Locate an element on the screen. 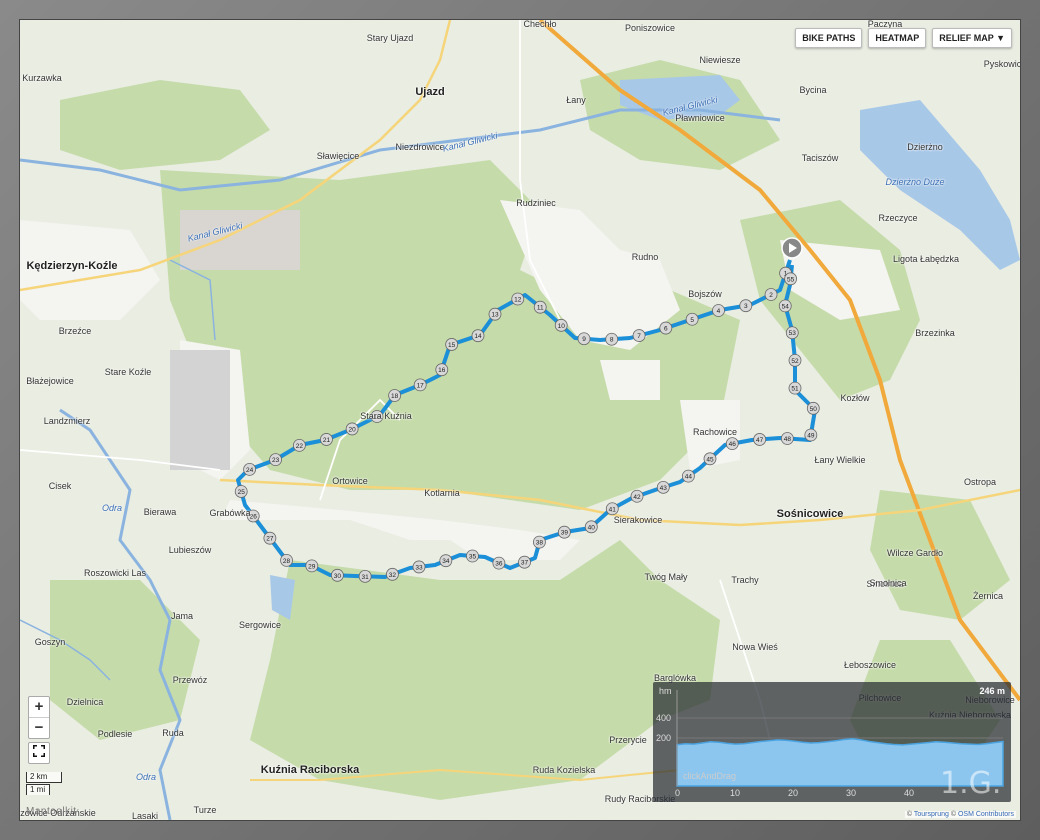 This screenshot has width=1040, height=840. place-label: Bycina is located at coordinates (813, 90).